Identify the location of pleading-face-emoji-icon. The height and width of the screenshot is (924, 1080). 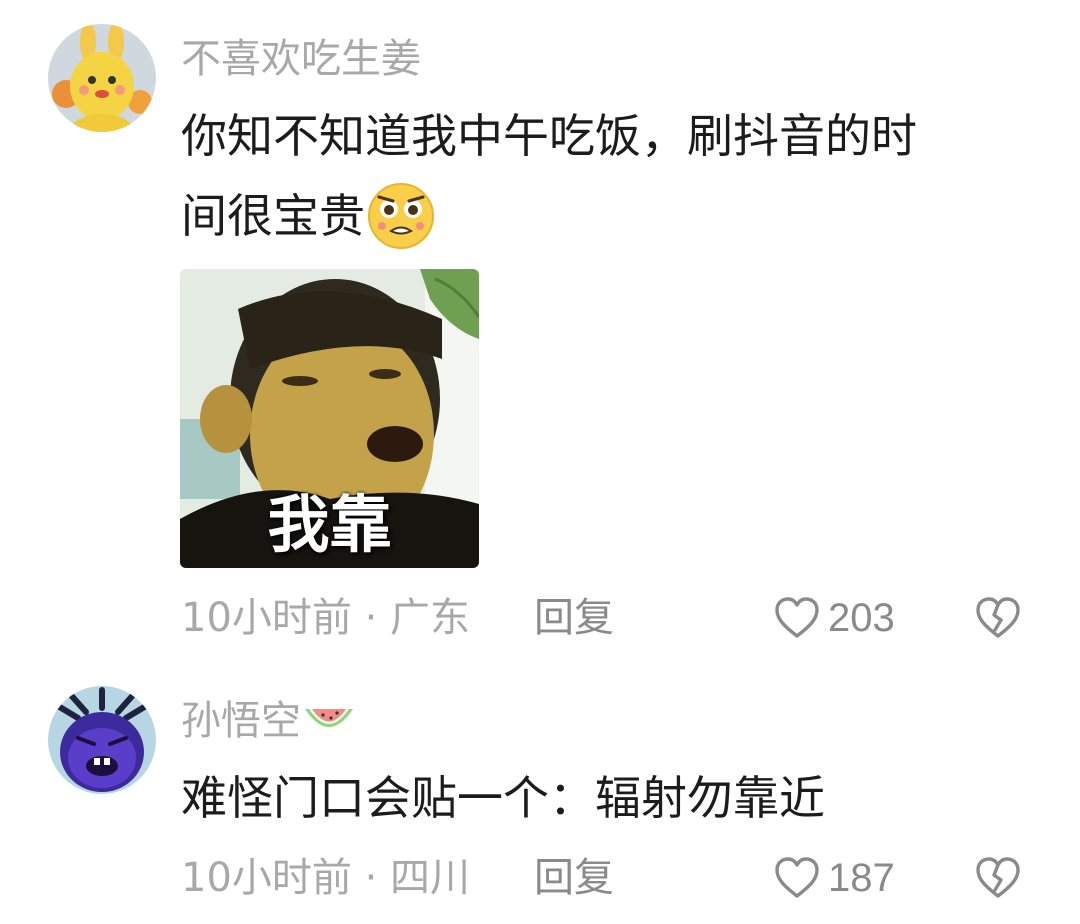
(401, 216).